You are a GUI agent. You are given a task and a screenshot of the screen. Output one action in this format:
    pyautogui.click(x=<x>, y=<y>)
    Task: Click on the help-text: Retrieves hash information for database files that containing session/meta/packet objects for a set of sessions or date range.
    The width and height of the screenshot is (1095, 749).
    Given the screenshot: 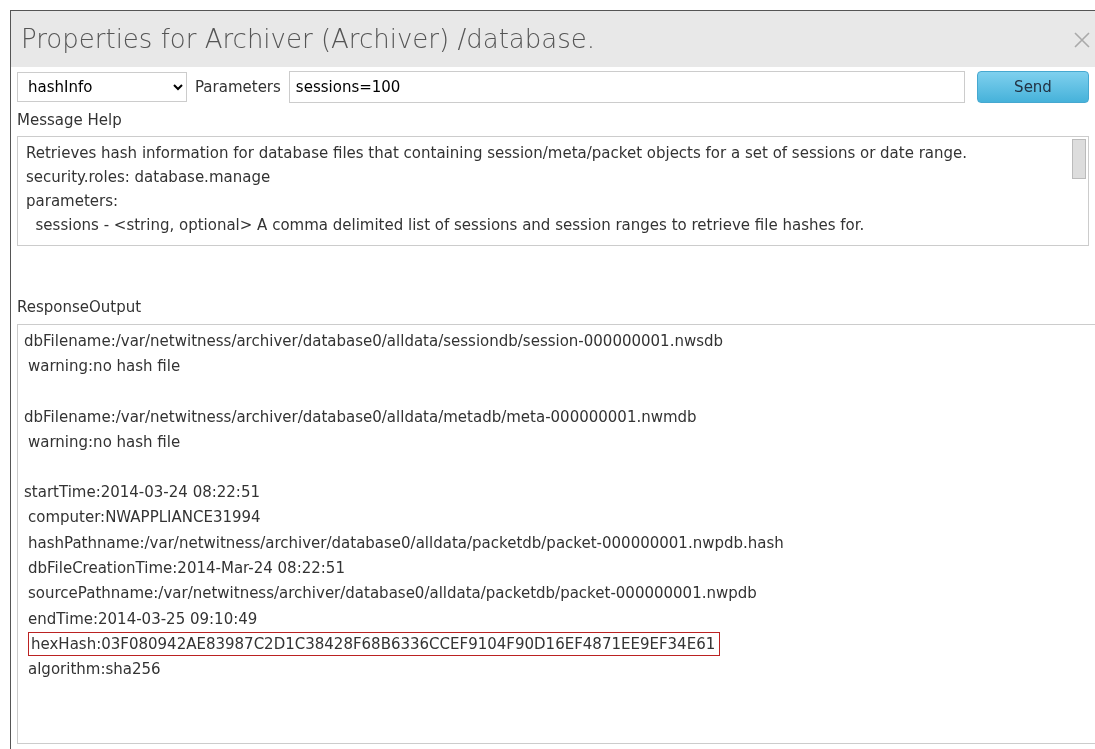 What is the action you would take?
    pyautogui.click(x=497, y=153)
    